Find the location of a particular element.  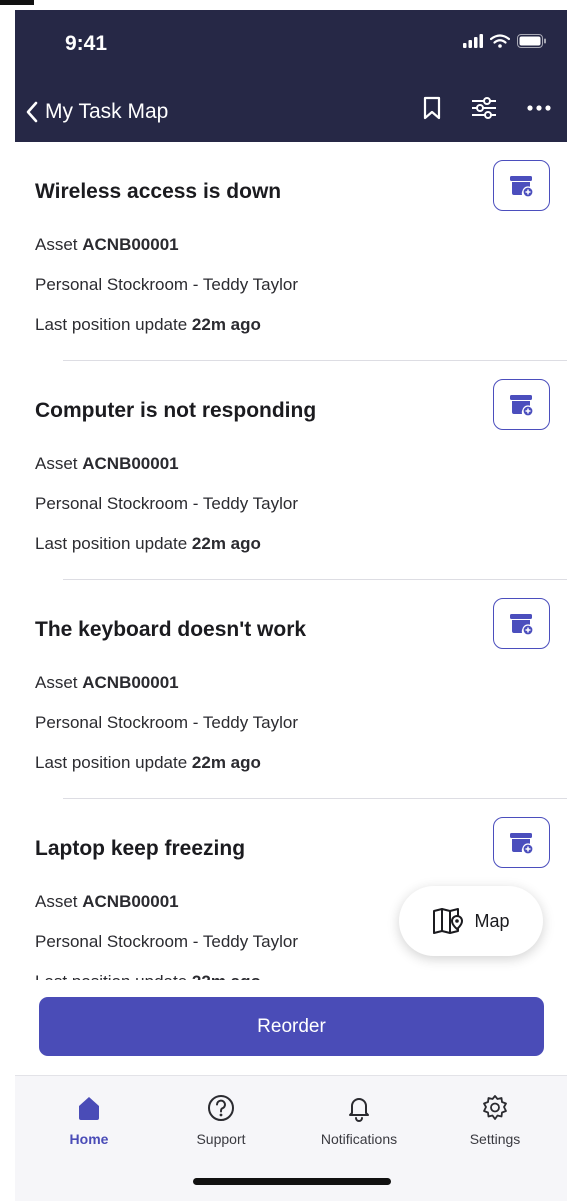

tab-notifications: Notifications is located at coordinates (359, 1120).